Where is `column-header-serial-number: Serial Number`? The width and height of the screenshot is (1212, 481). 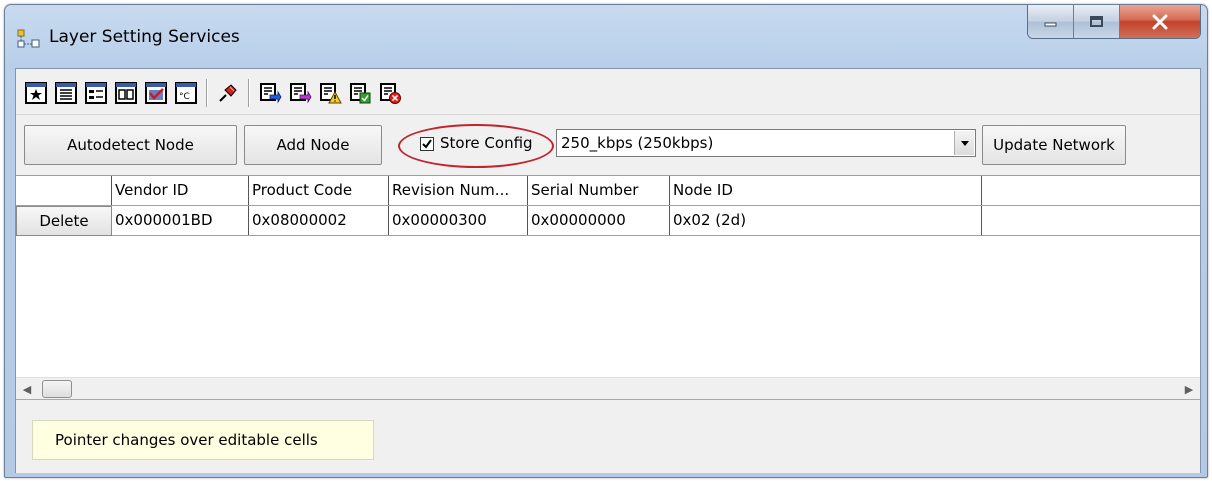
column-header-serial-number: Serial Number is located at coordinates (599, 190).